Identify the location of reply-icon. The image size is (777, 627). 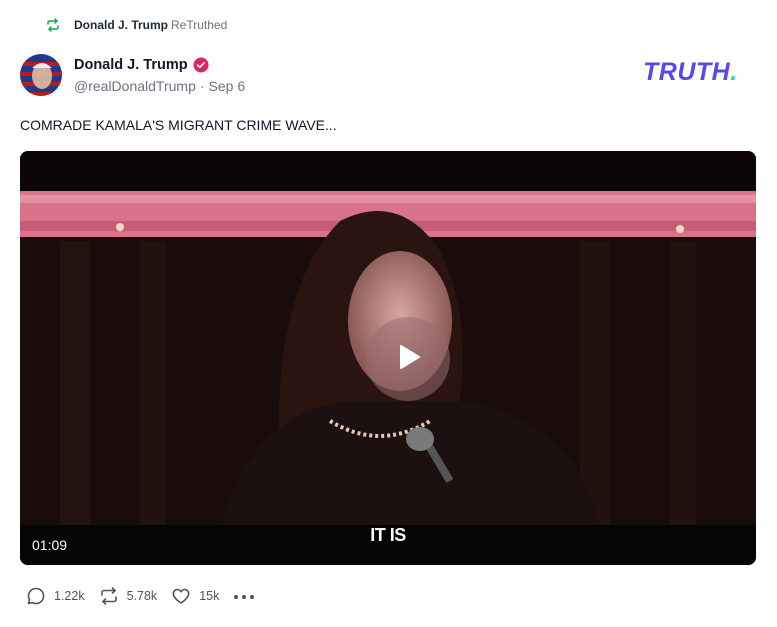
(36, 596).